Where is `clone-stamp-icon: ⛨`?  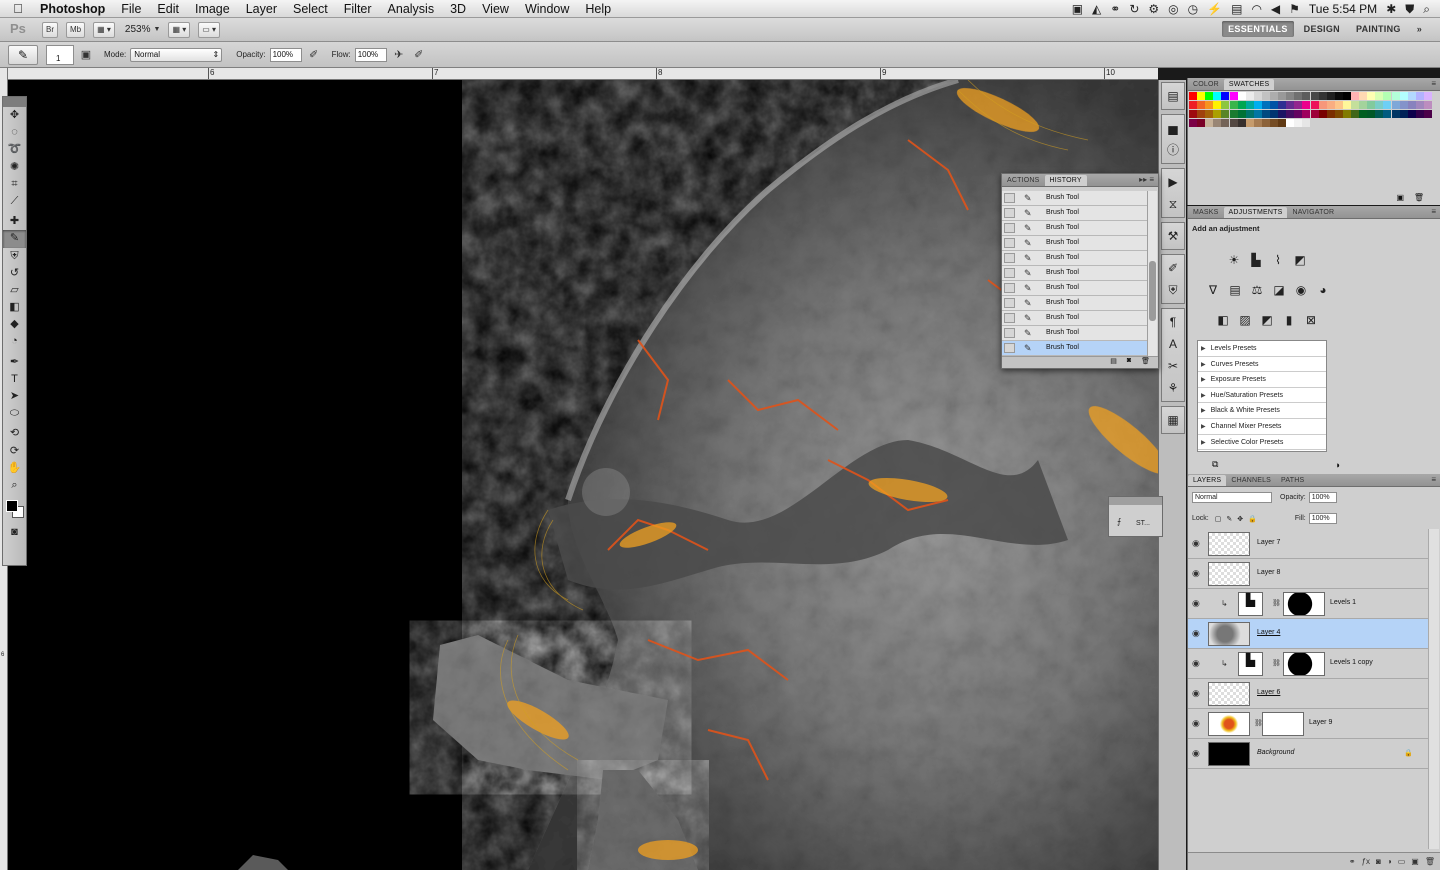
clone-stamp-icon: ⛨ is located at coordinates (14, 256).